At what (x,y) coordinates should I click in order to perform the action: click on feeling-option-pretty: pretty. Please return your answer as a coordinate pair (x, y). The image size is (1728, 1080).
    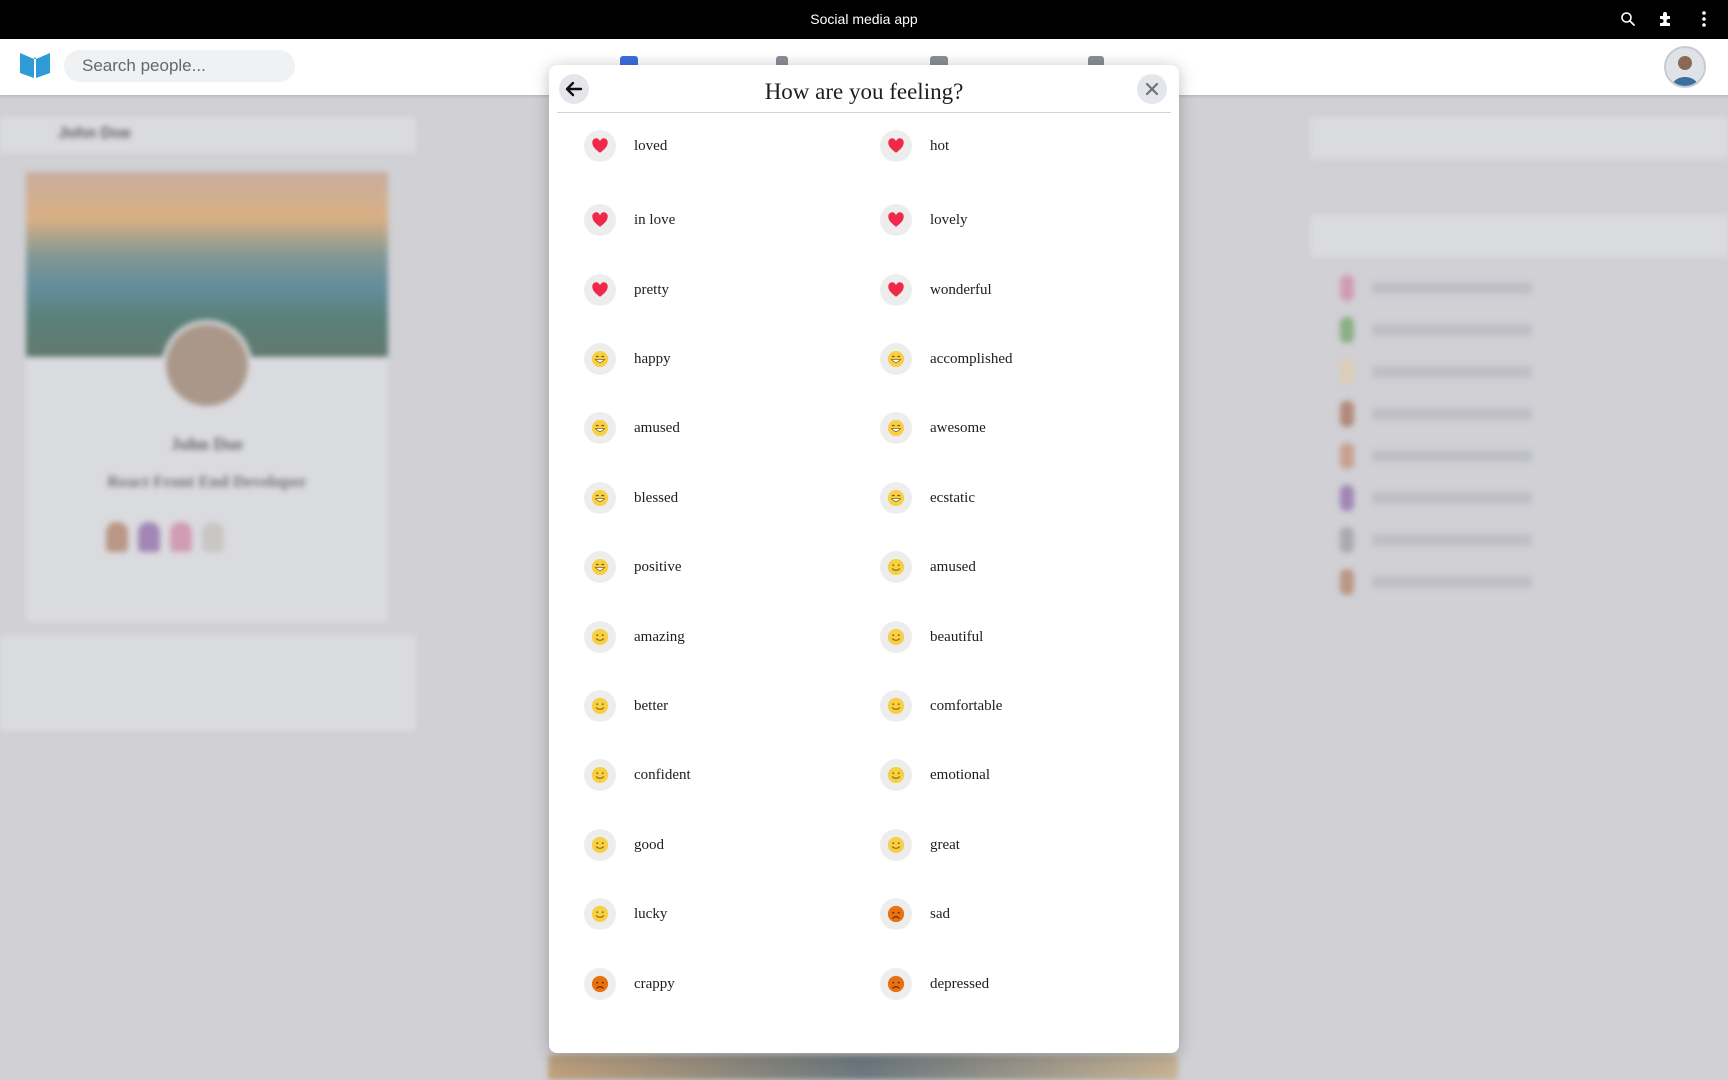
    Looking at the image, I should click on (709, 290).